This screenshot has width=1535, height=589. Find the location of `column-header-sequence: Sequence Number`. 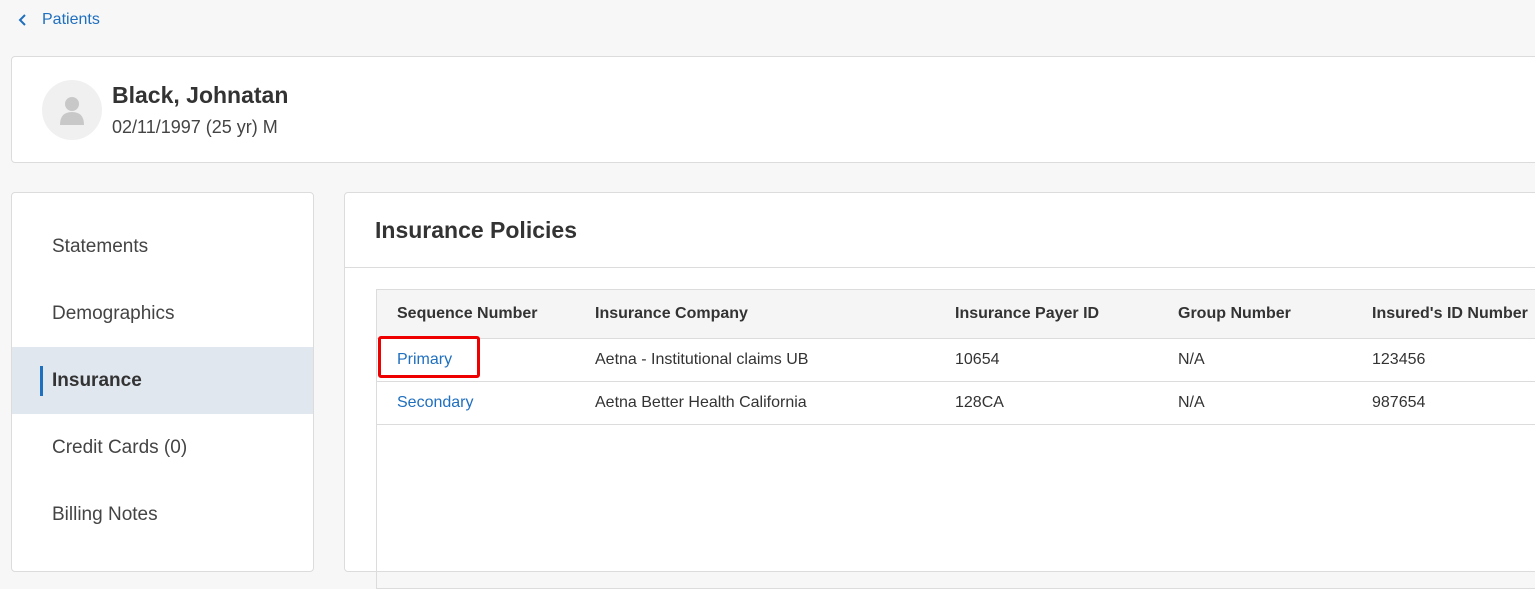

column-header-sequence: Sequence Number is located at coordinates (476, 314).